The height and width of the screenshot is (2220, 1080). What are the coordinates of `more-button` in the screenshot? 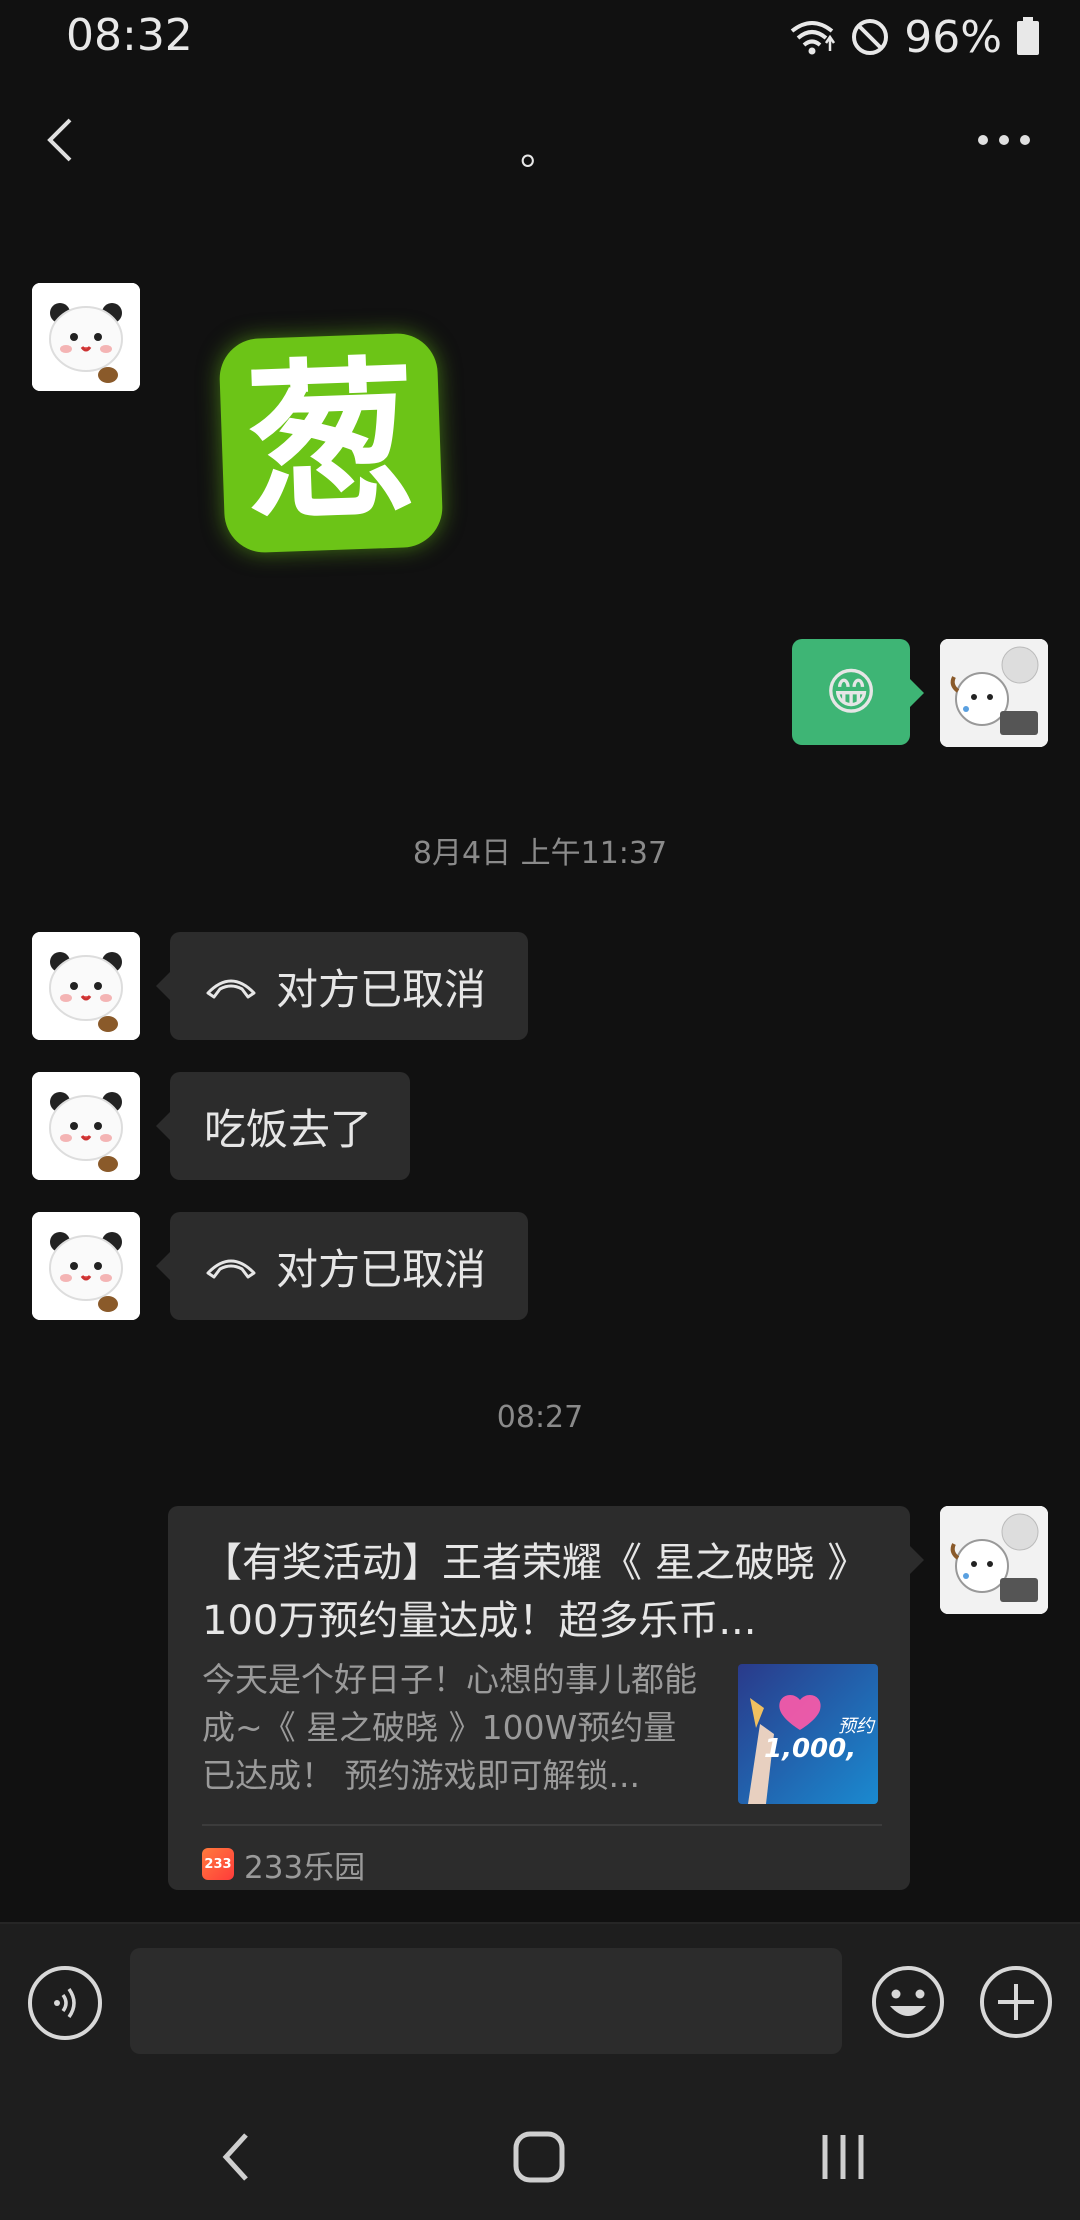 It's located at (1004, 140).